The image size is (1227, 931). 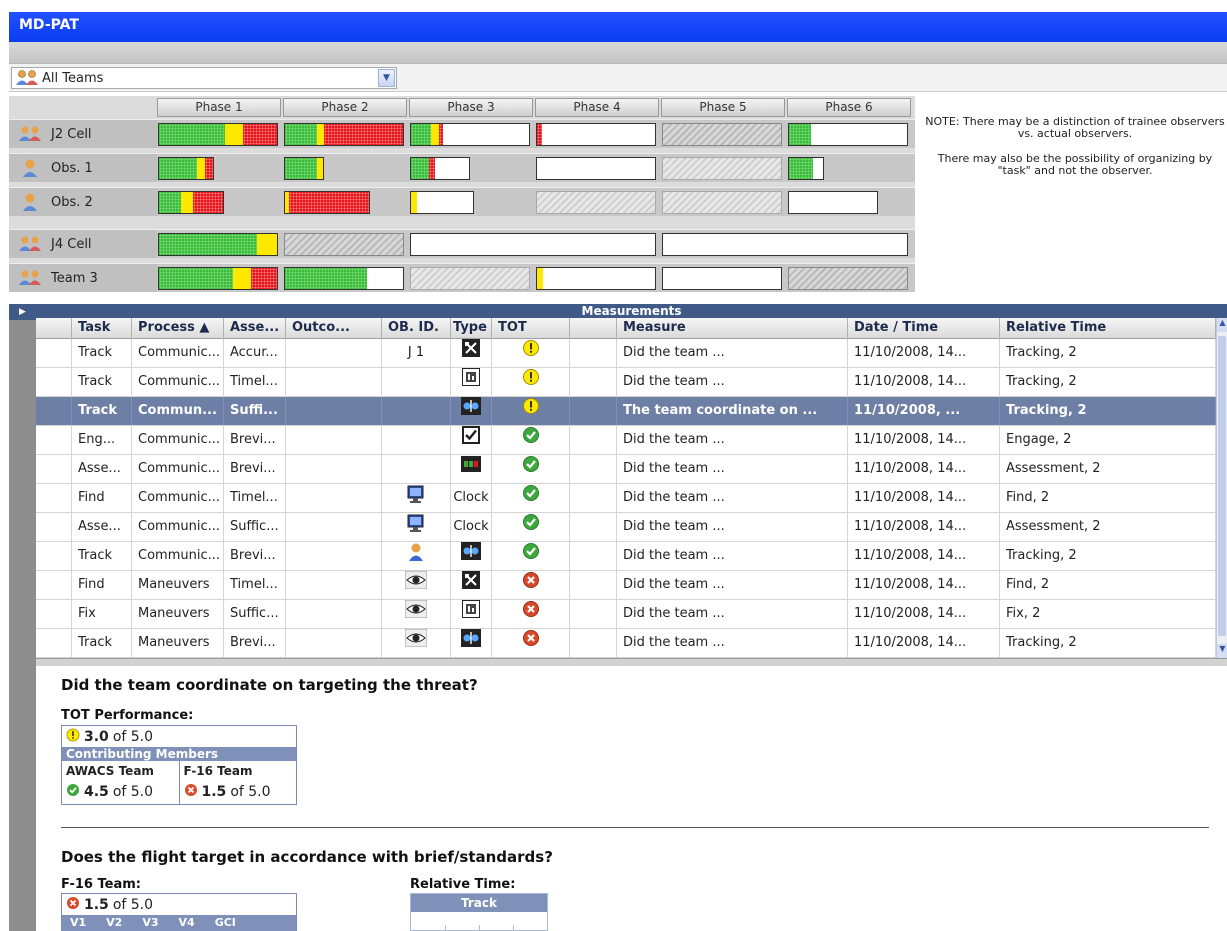 What do you see at coordinates (1222, 325) in the screenshot?
I see `scroll-up-icon: ▲` at bounding box center [1222, 325].